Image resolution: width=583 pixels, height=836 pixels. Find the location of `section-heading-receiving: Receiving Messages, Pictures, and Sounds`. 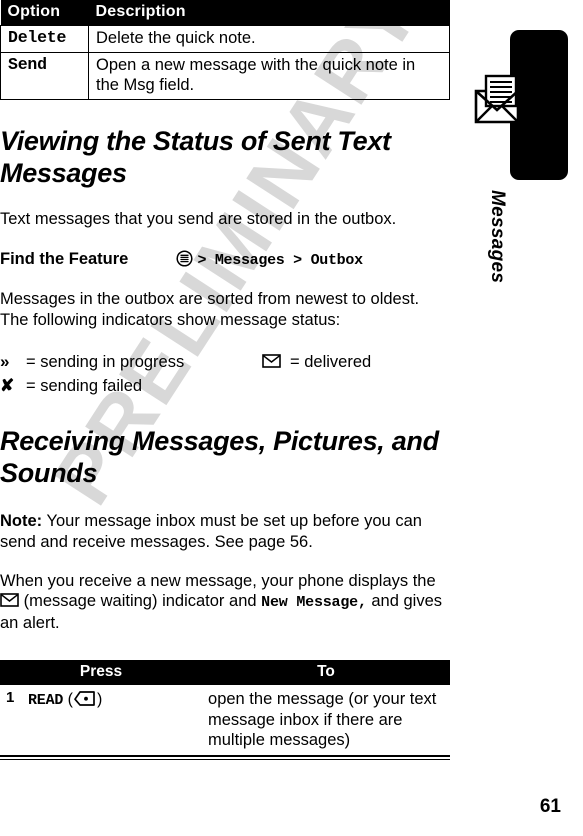

section-heading-receiving: Receiving Messages, Pictures, and Sounds is located at coordinates (219, 457).